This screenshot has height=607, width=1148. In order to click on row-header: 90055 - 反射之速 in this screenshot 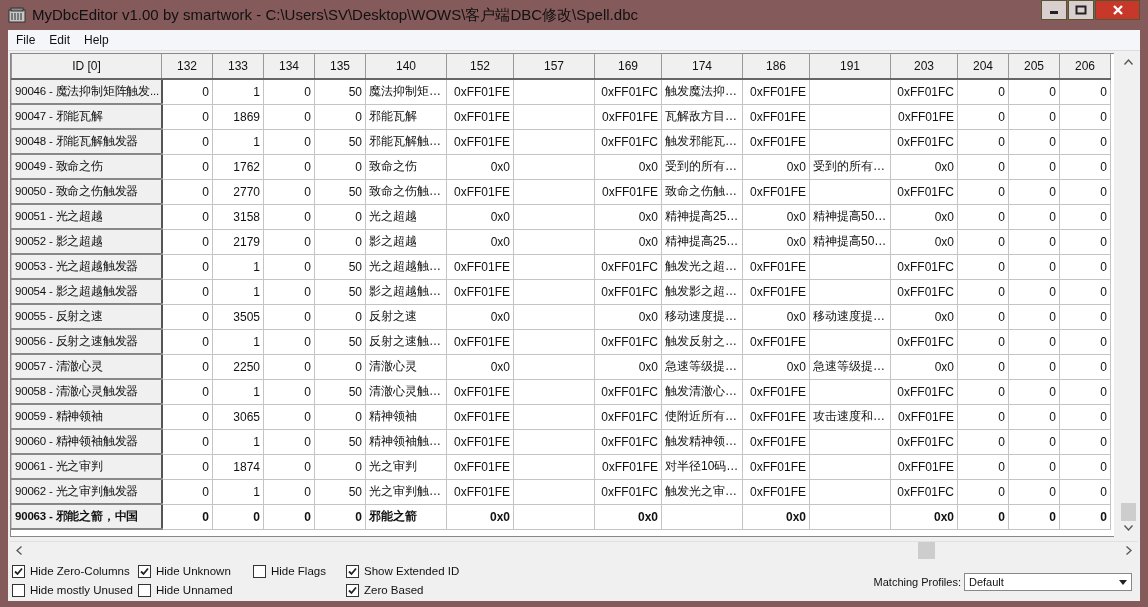, I will do `click(86, 316)`.